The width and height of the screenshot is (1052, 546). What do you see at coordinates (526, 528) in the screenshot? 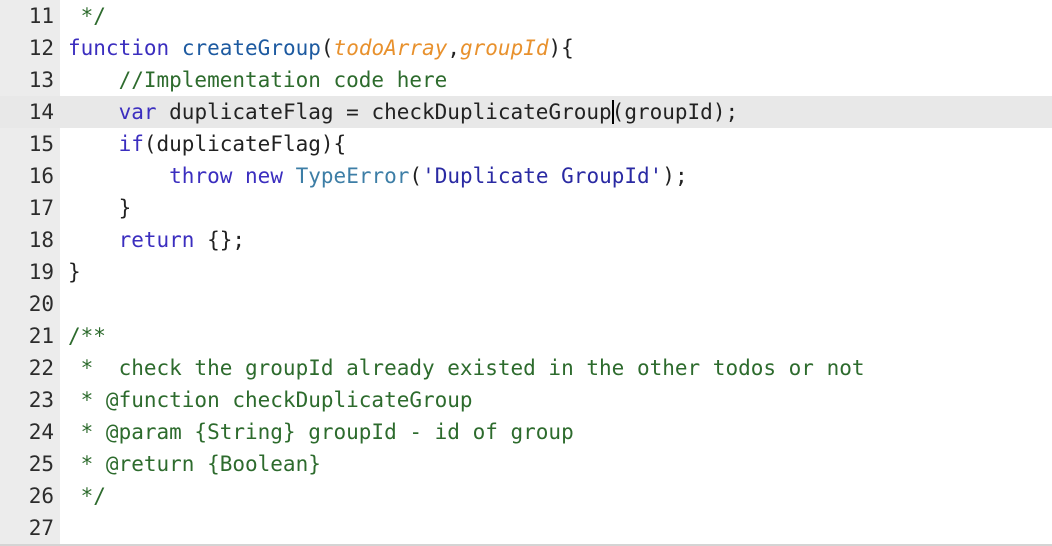
I see `code-line: 27` at bounding box center [526, 528].